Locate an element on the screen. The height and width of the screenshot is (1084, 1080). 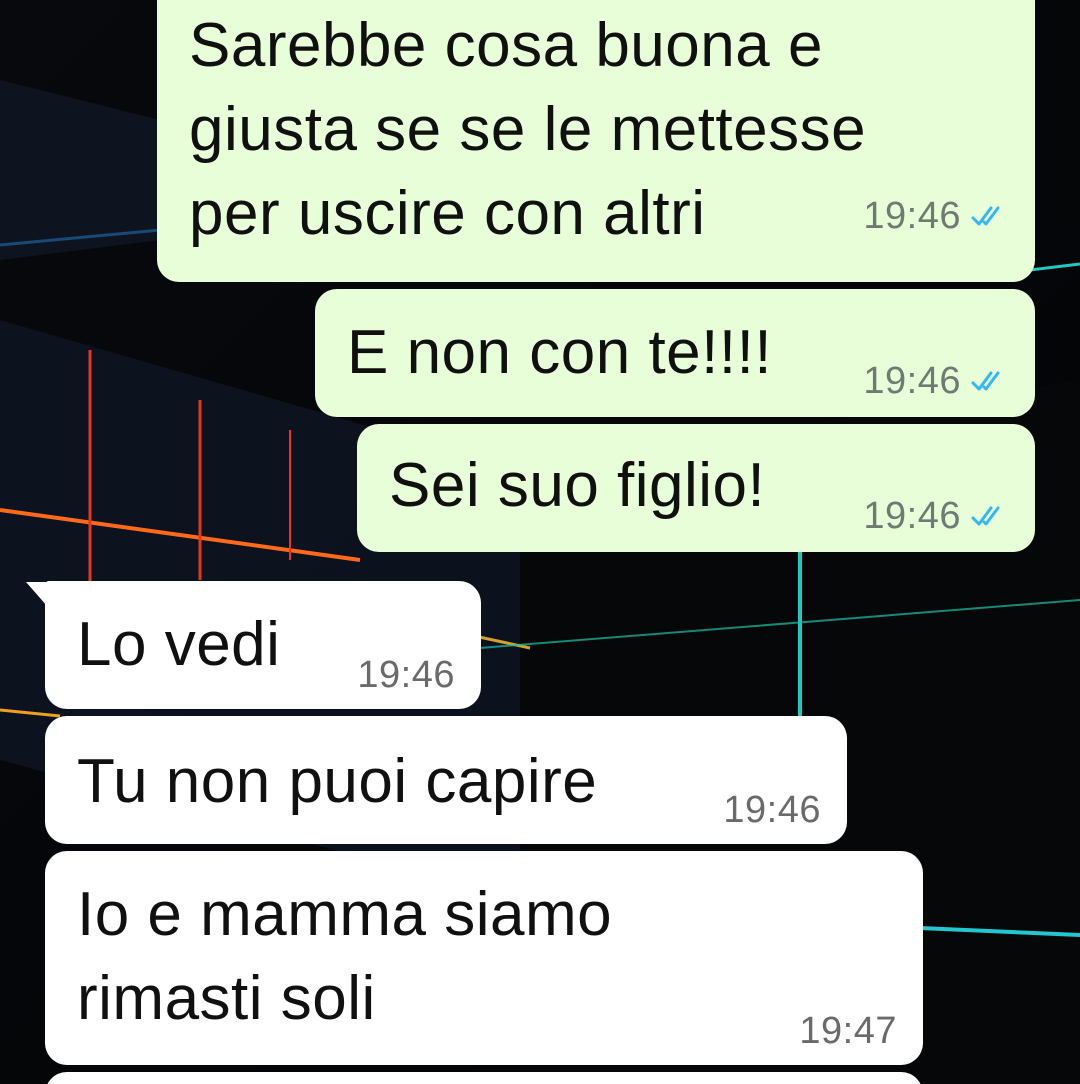
message-text: Sei suo figlio! is located at coordinates (577, 485).